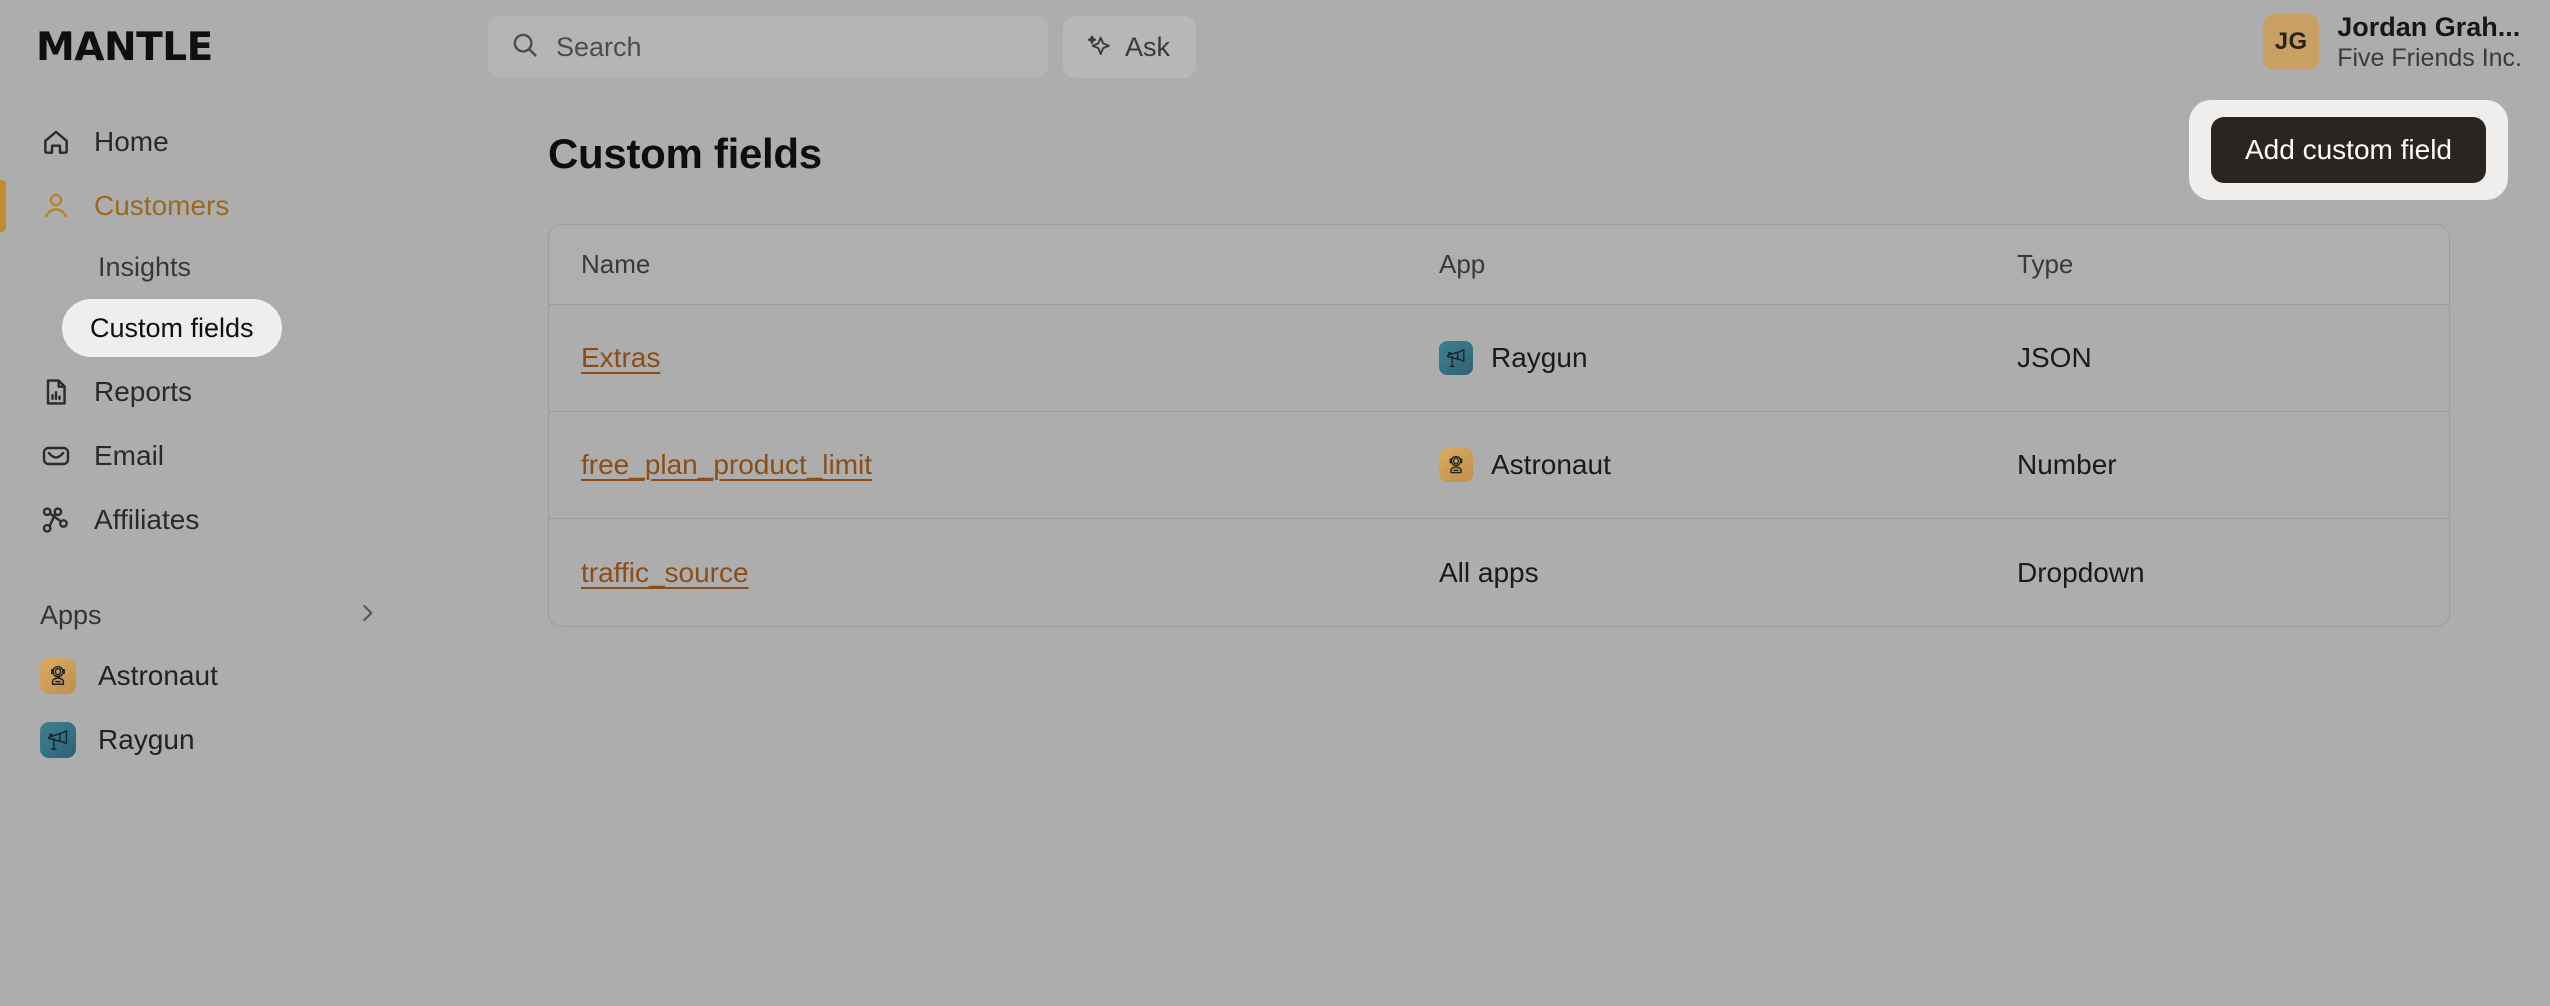 The image size is (2550, 1006). Describe the element at coordinates (1148, 46) in the screenshot. I see `ask-button-label: Ask` at that location.